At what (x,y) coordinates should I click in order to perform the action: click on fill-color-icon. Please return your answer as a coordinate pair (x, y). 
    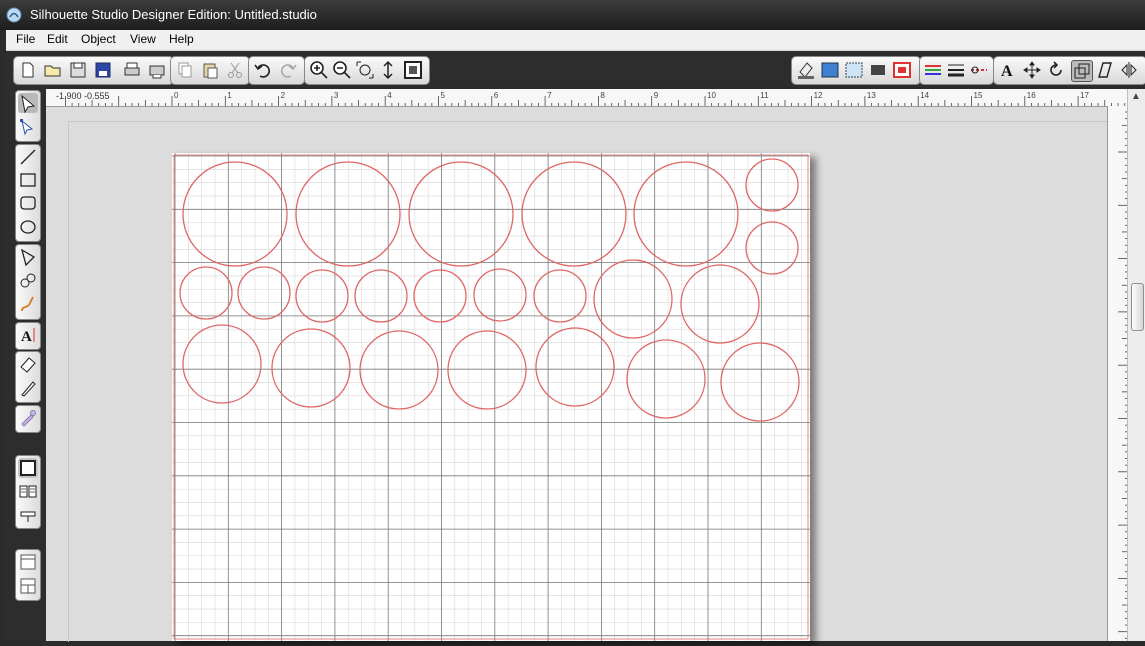
    Looking at the image, I should click on (806, 70).